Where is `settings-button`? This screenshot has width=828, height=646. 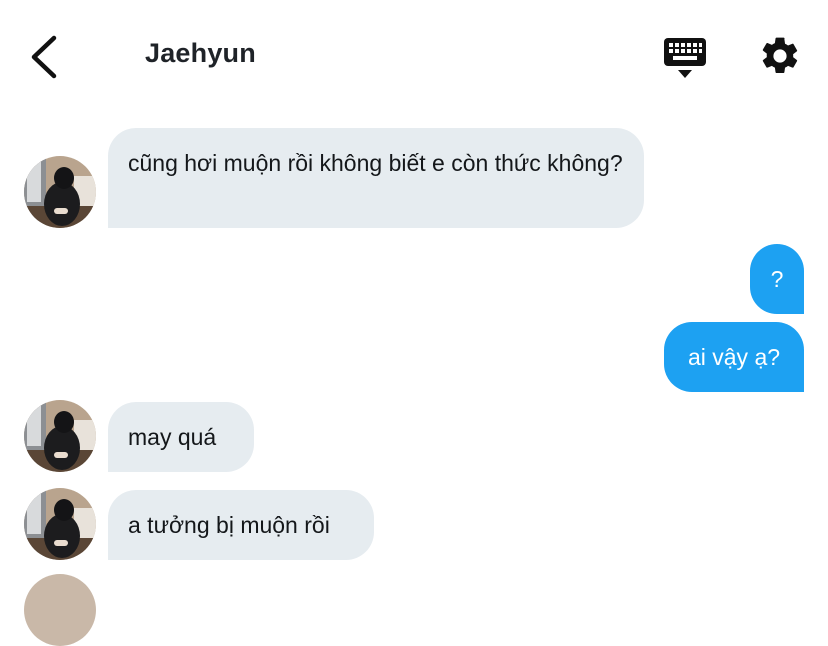
settings-button is located at coordinates (780, 56).